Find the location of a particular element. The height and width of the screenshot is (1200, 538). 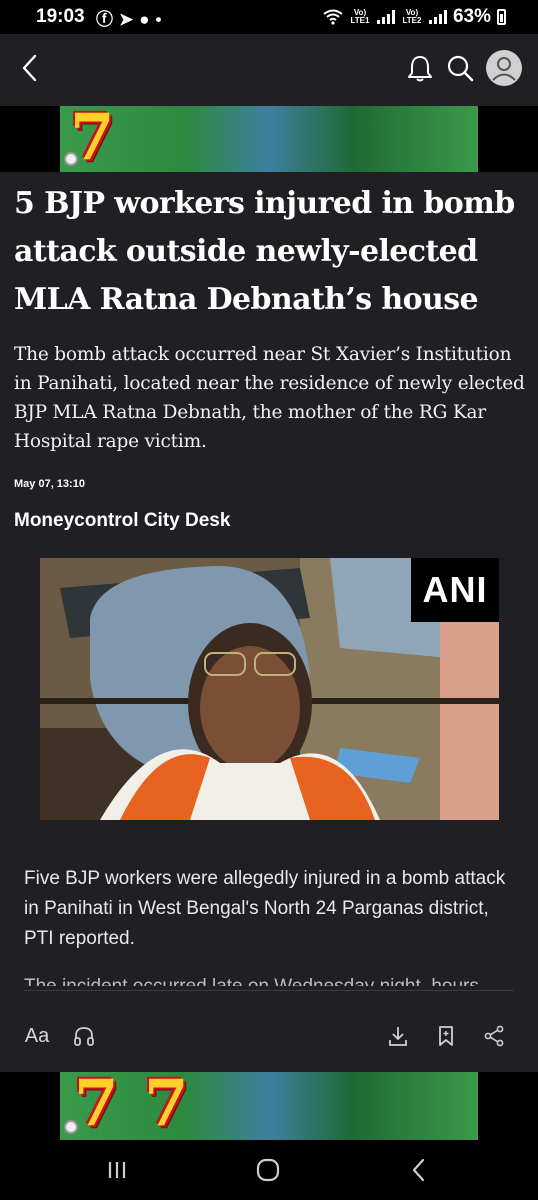

bookmark-icon is located at coordinates (446, 1036).